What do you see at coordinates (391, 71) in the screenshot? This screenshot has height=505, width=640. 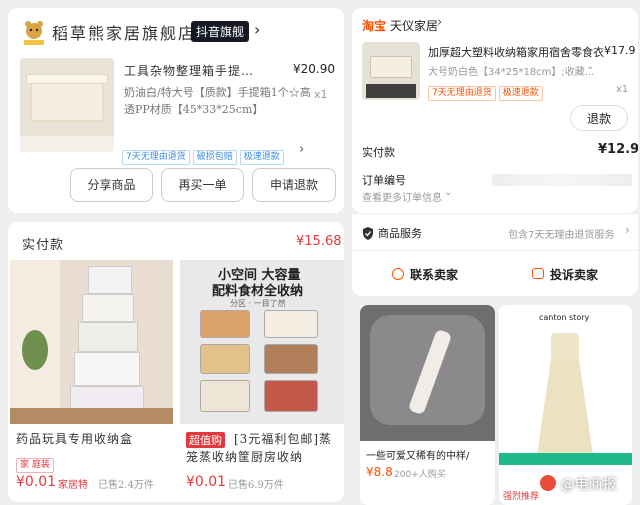 I see `product-image-right` at bounding box center [391, 71].